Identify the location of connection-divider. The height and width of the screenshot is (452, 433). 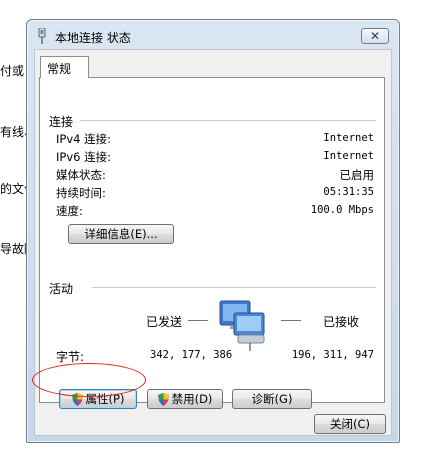
(228, 120).